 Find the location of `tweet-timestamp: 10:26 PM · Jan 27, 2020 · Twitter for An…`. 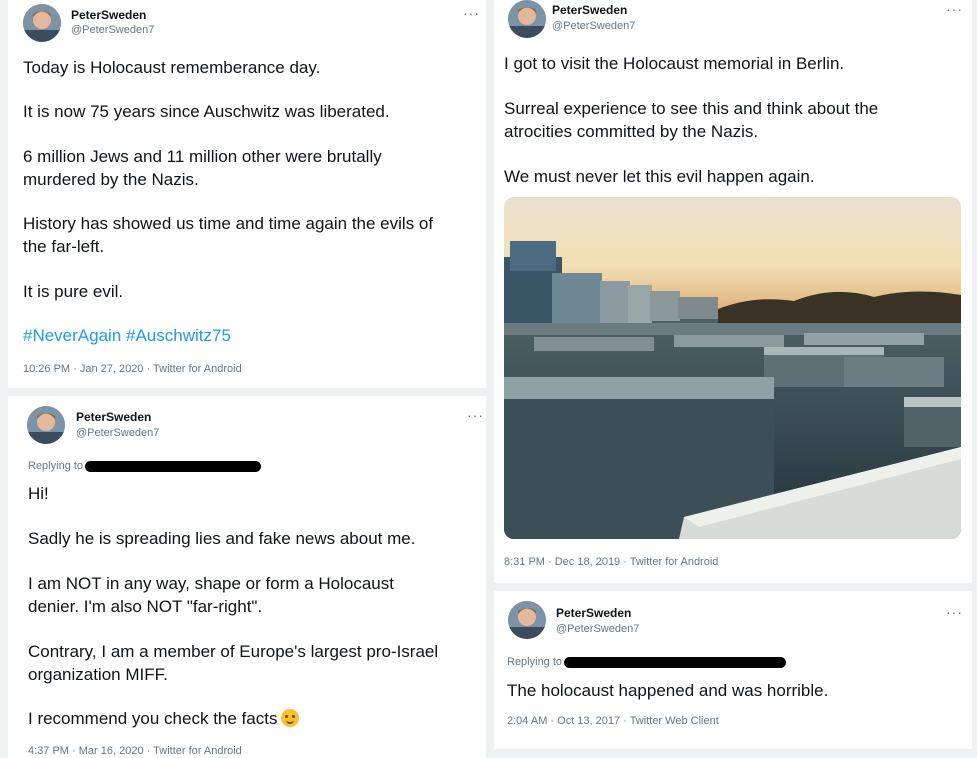

tweet-timestamp: 10:26 PM · Jan 27, 2020 · Twitter for An… is located at coordinates (132, 369).